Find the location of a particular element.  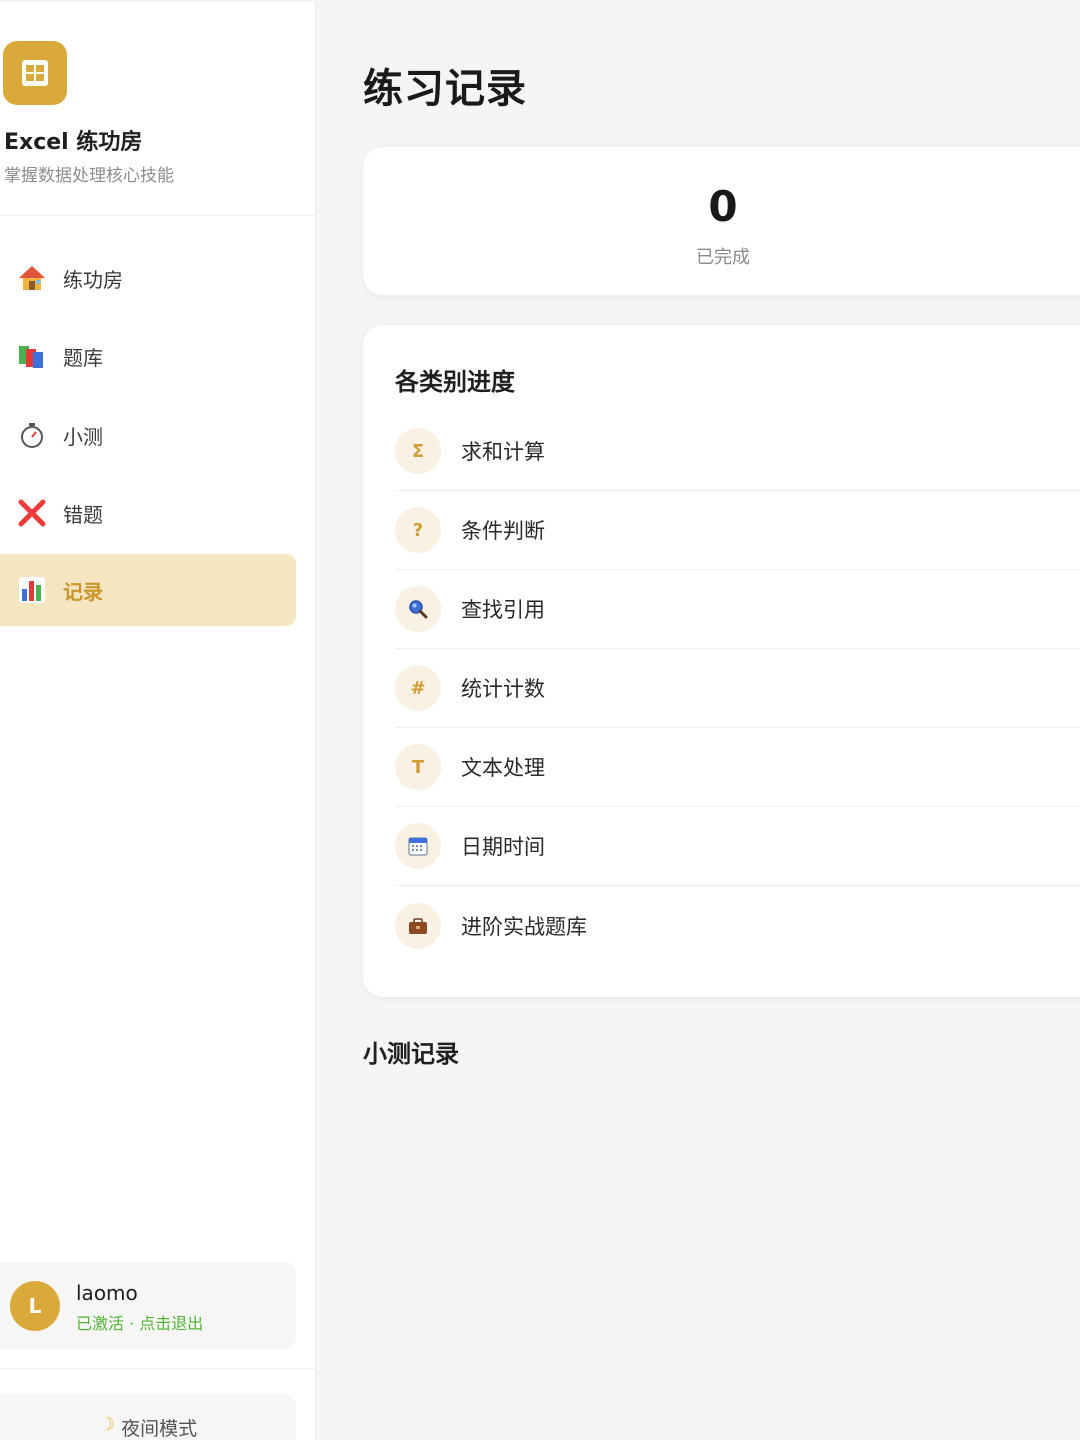

cross-mark-icon is located at coordinates (32, 513).